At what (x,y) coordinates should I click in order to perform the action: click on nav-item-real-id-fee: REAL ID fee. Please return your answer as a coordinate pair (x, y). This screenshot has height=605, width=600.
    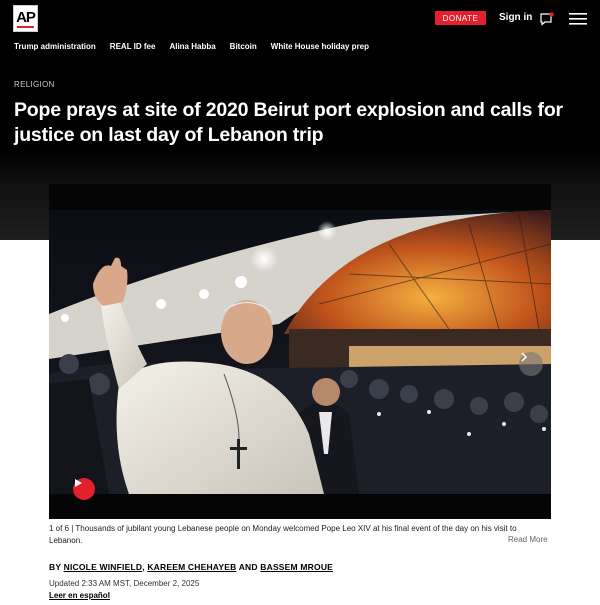
    Looking at the image, I should click on (133, 46).